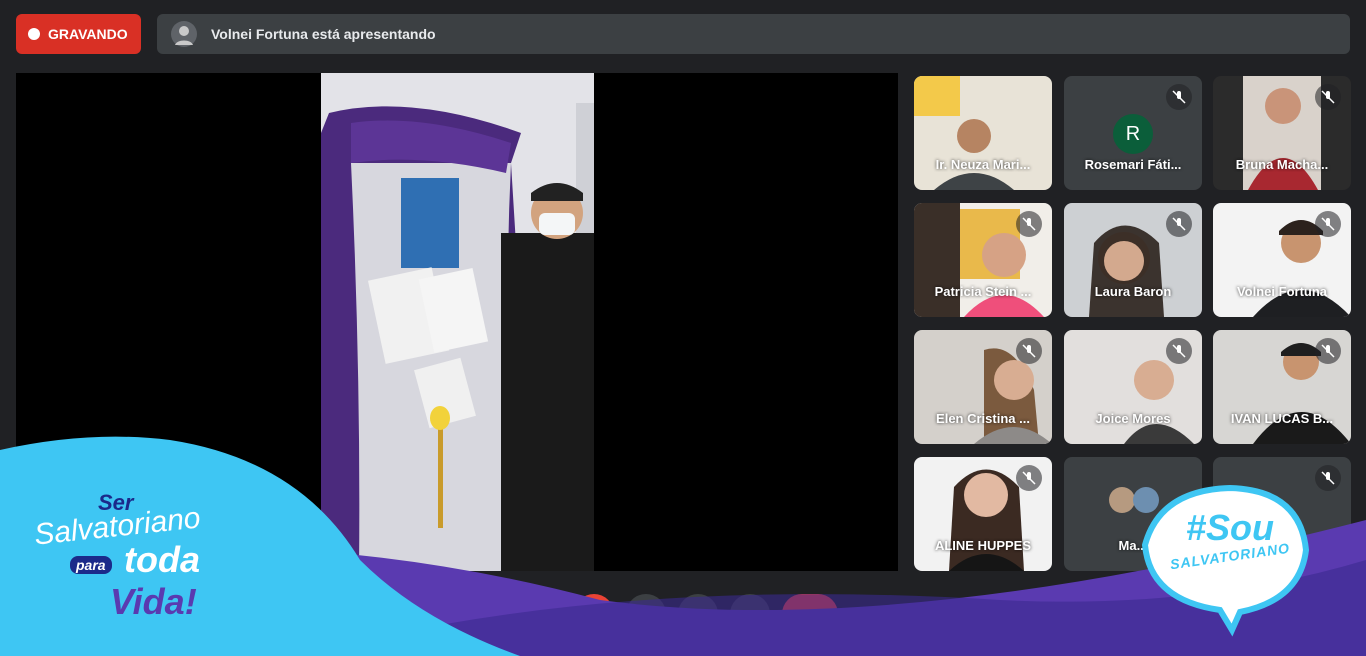  I want to click on ser-salvatoriano-logo: Ser Salvatoriano para toda Vida!, so click(165, 563).